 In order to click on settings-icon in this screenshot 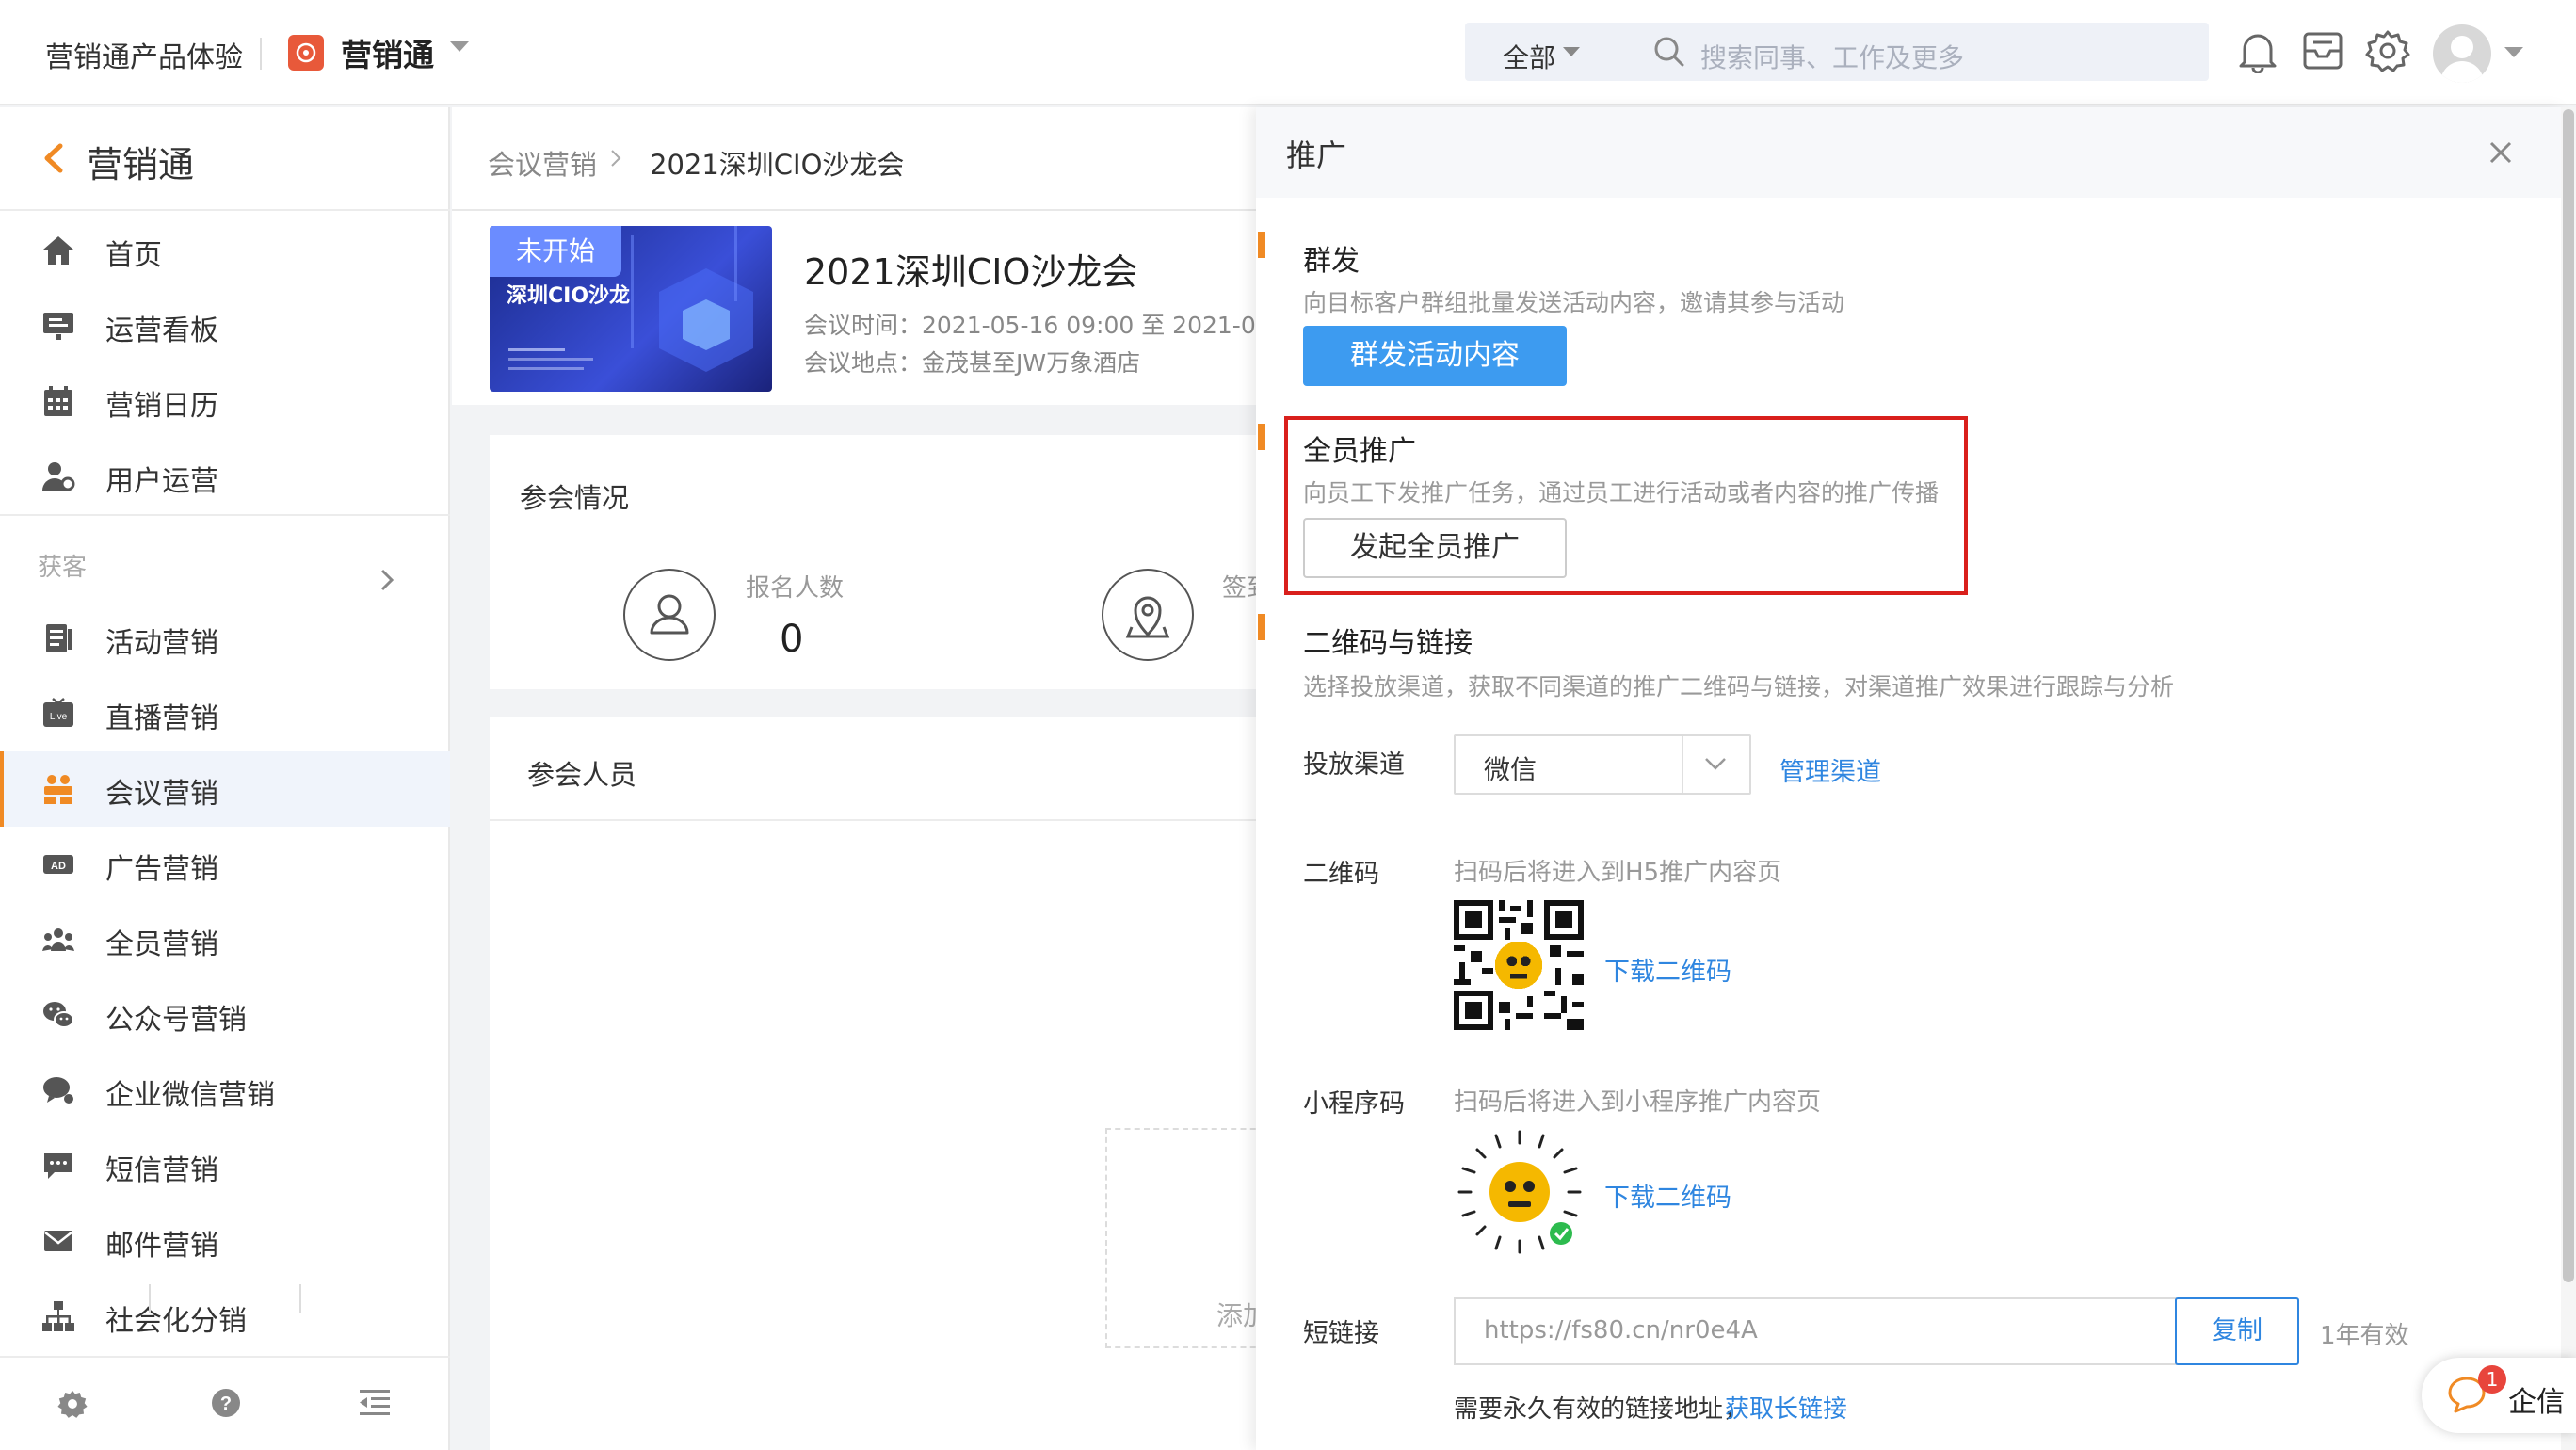, I will do `click(72, 1404)`.